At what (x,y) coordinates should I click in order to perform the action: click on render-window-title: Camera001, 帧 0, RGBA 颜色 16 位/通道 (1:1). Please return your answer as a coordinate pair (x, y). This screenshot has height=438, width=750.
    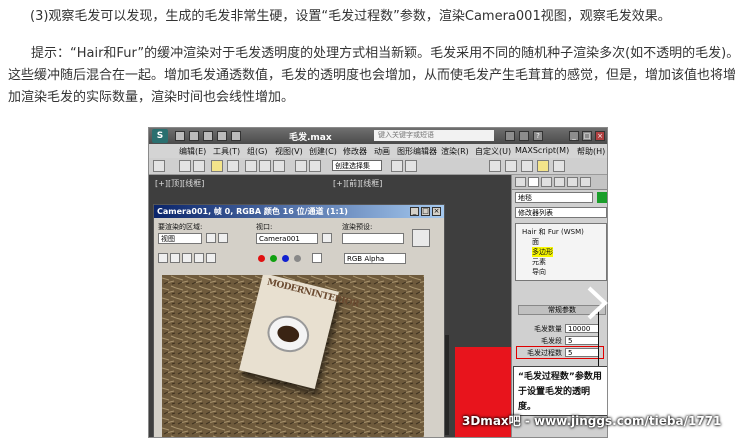
    Looking at the image, I should click on (252, 211).